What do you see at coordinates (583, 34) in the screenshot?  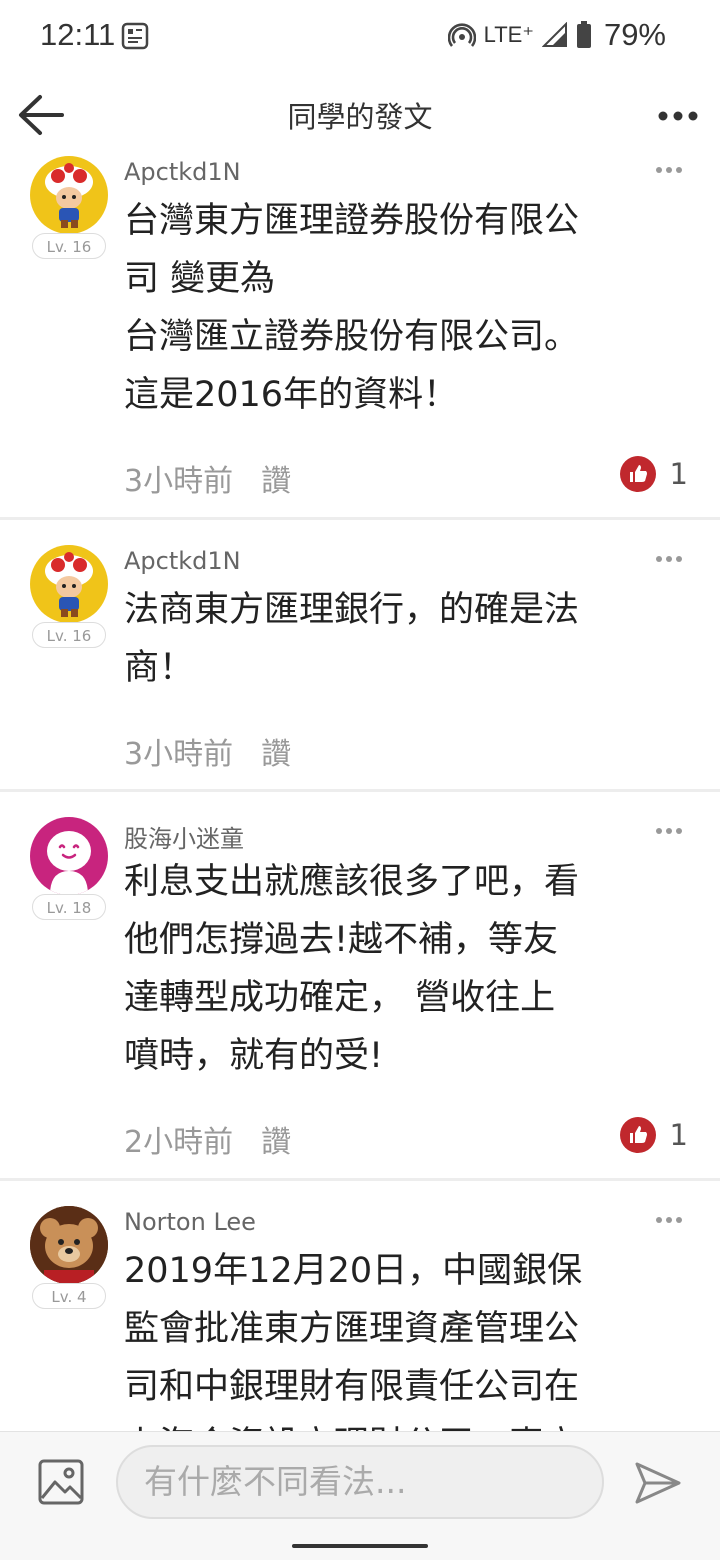 I see `battery-icon` at bounding box center [583, 34].